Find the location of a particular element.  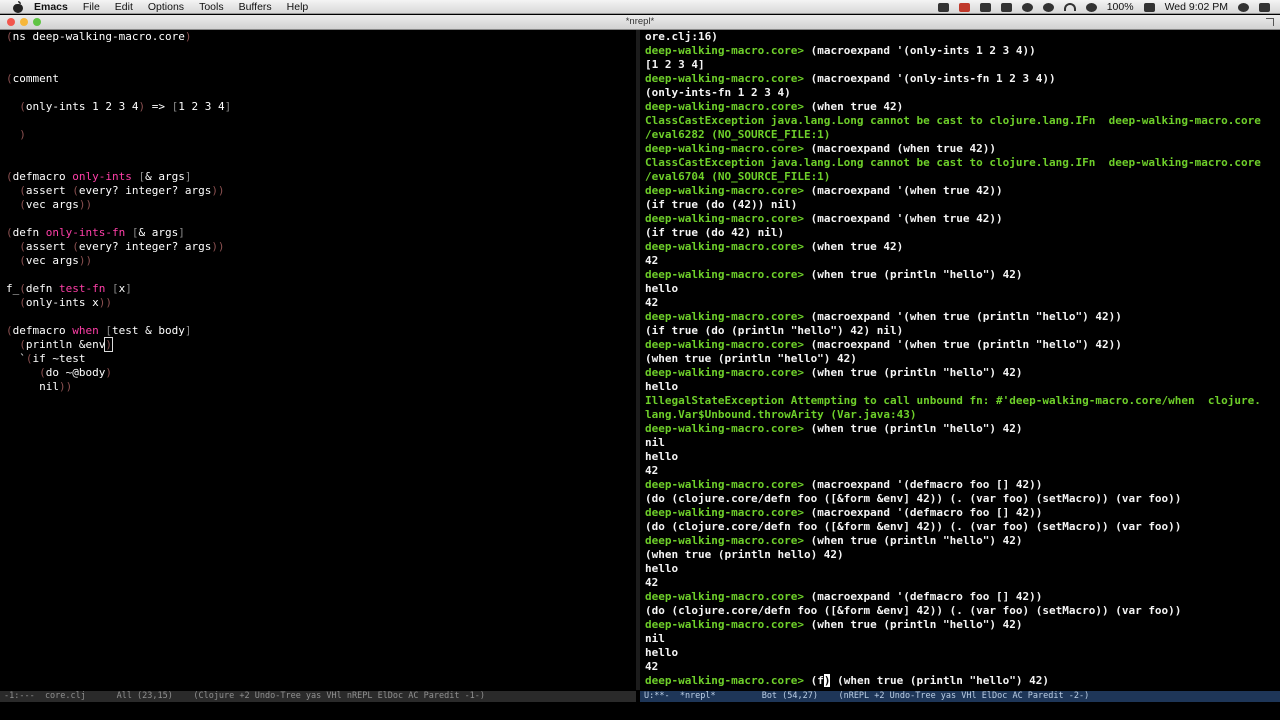

code-line: (ns deep-walking-macro.core) is located at coordinates (99, 36).